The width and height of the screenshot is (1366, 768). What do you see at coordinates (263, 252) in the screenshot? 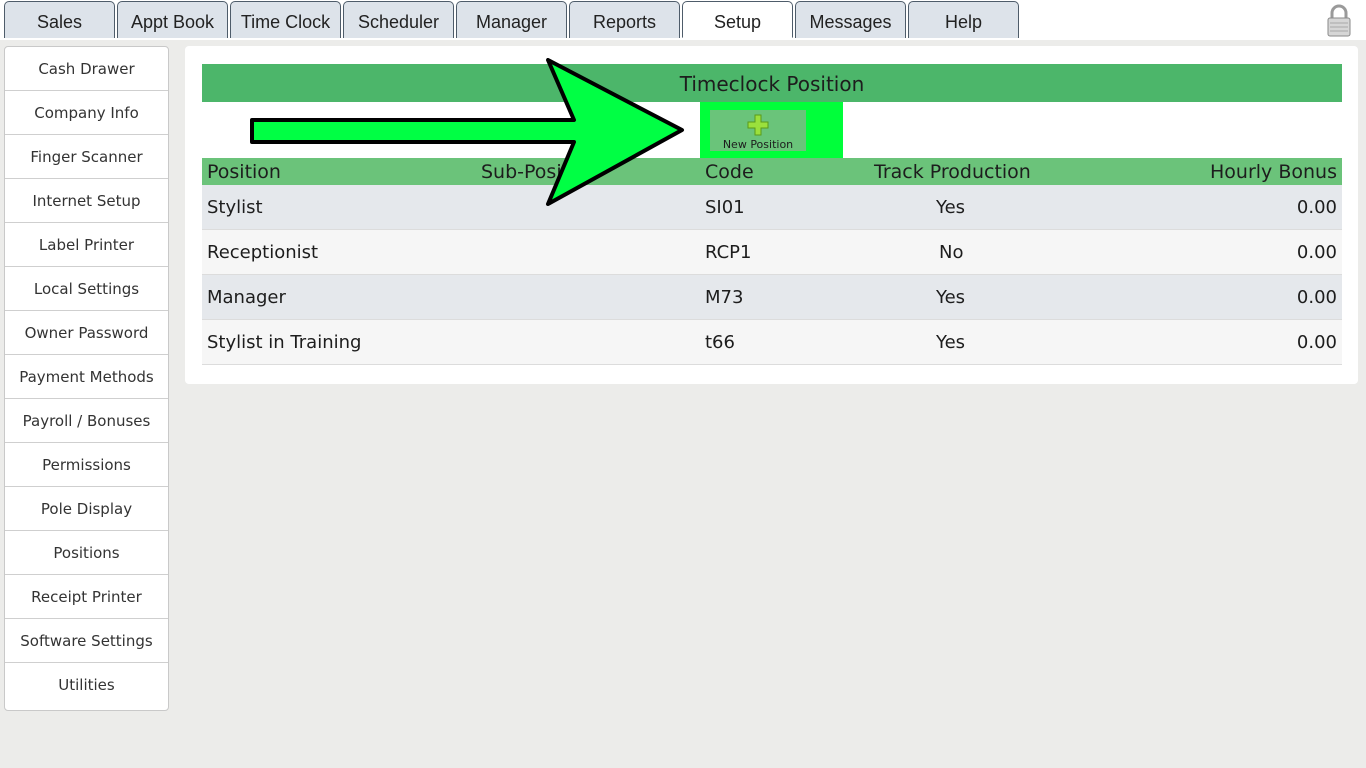
I see `cell-position: Receptionist` at bounding box center [263, 252].